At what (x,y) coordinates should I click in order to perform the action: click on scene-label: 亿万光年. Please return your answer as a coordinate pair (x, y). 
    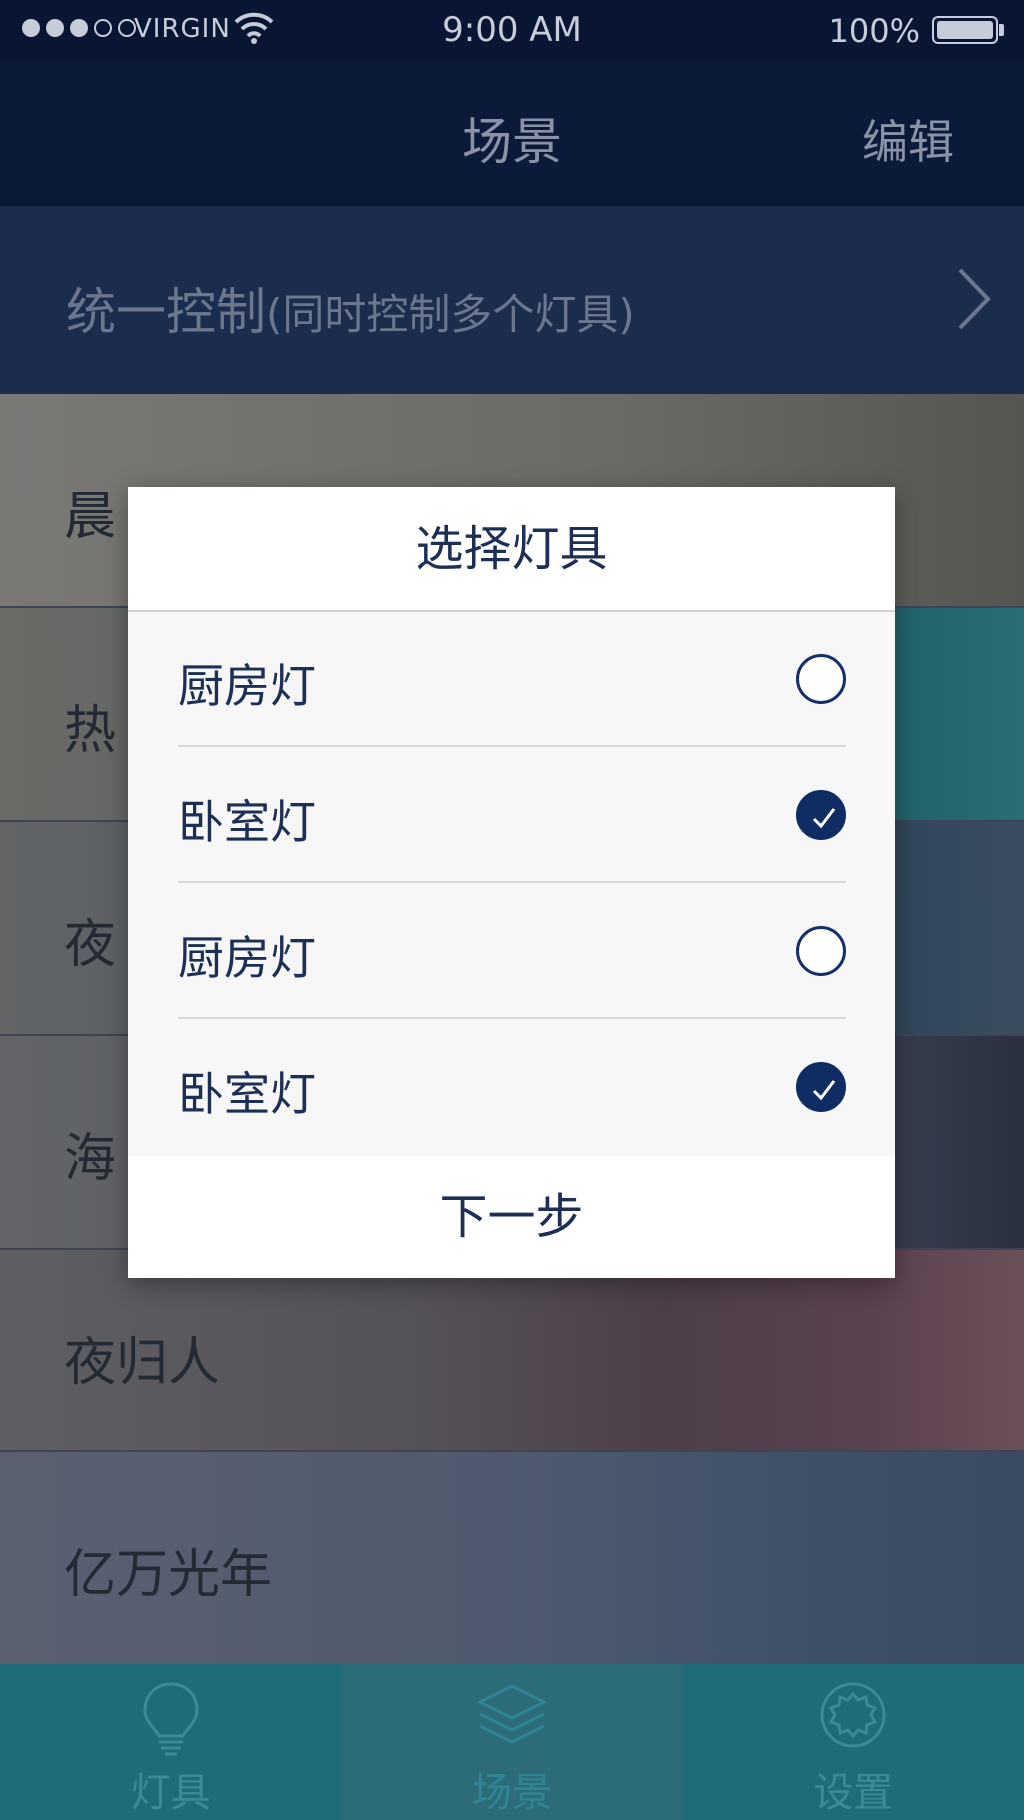
    Looking at the image, I should click on (168, 1575).